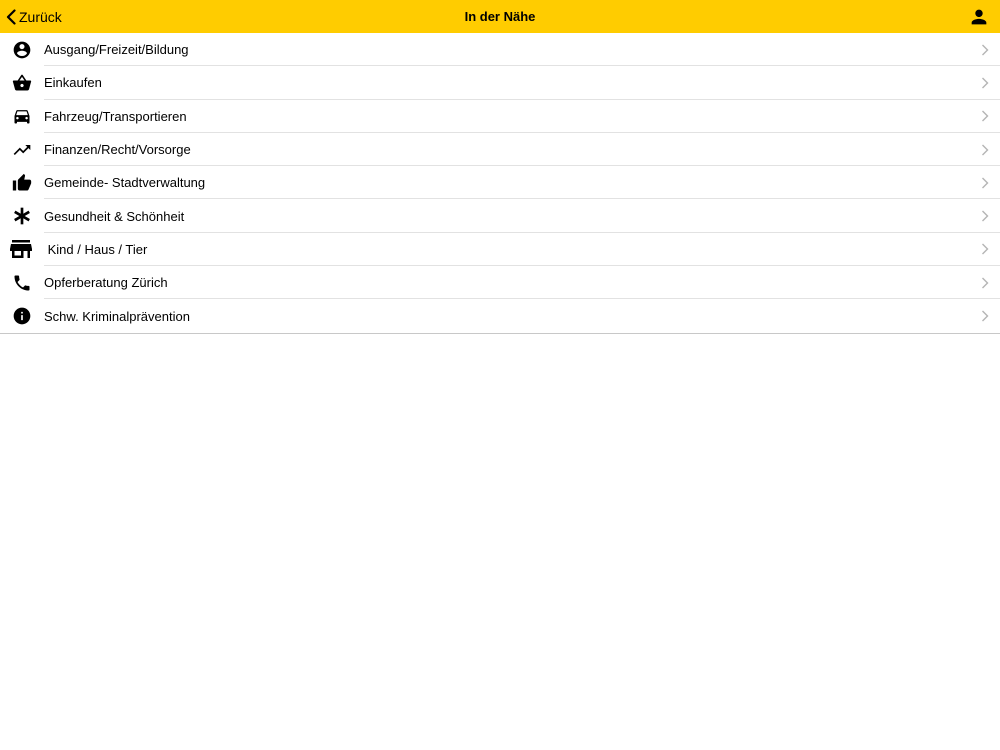 The image size is (1000, 750). Describe the element at coordinates (22, 283) in the screenshot. I see `phone-icon` at that location.